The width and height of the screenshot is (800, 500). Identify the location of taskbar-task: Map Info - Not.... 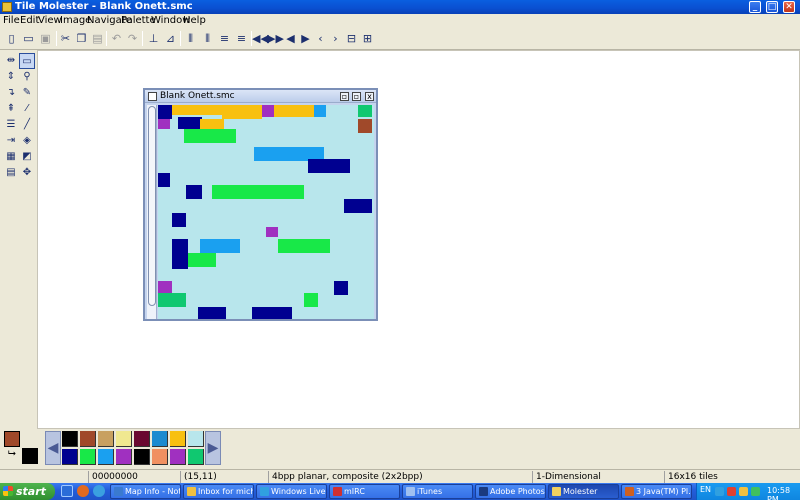
(145, 491).